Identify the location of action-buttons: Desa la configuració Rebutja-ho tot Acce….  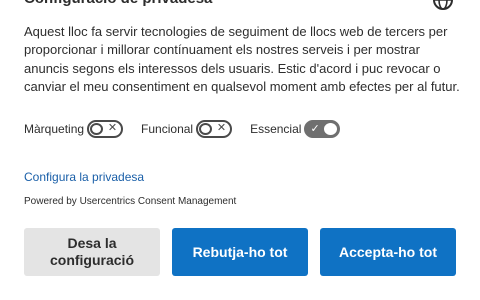
(240, 252).